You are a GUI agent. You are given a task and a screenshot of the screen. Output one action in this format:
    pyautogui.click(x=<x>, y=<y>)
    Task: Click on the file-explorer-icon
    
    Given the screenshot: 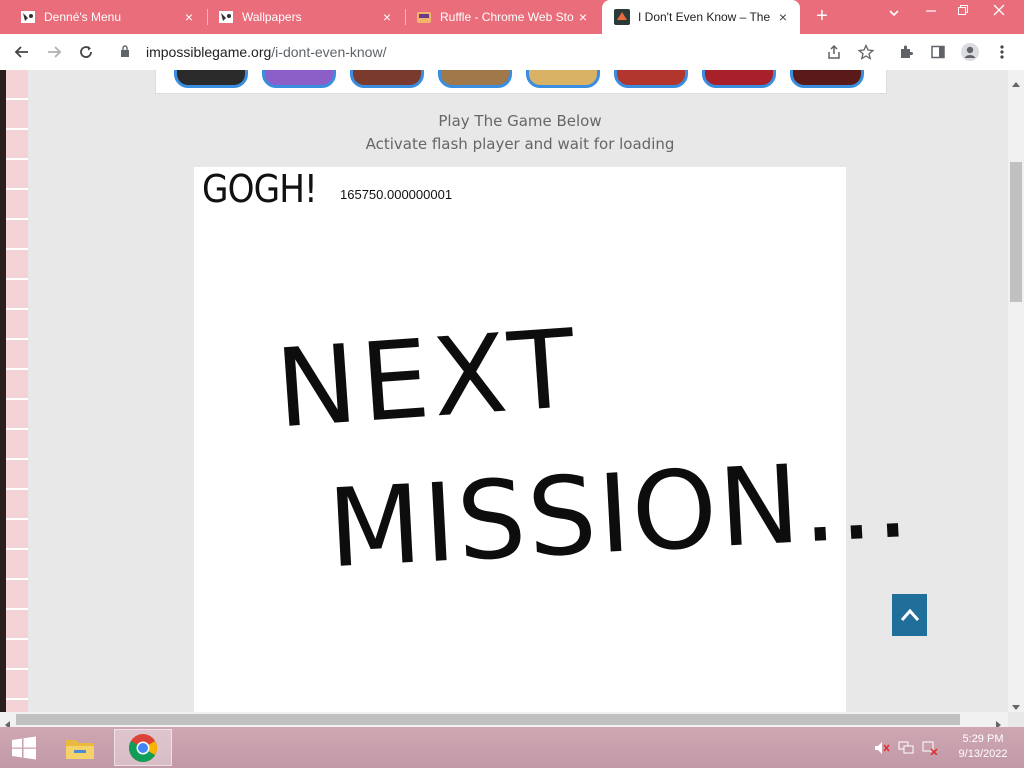 What is the action you would take?
    pyautogui.click(x=80, y=747)
    